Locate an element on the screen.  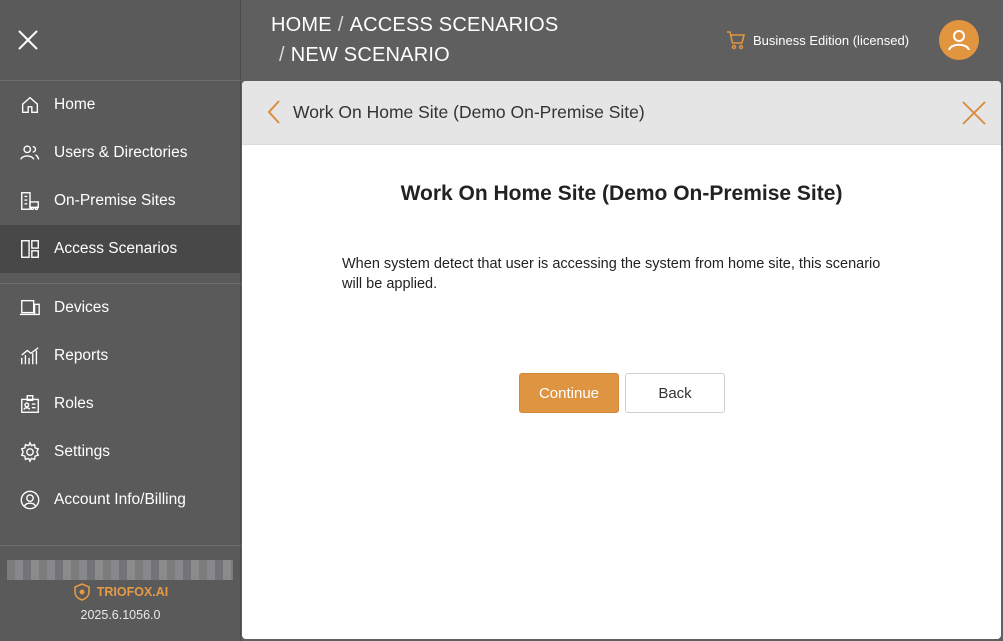
sidebar-item-devices: Devices is located at coordinates (120, 308).